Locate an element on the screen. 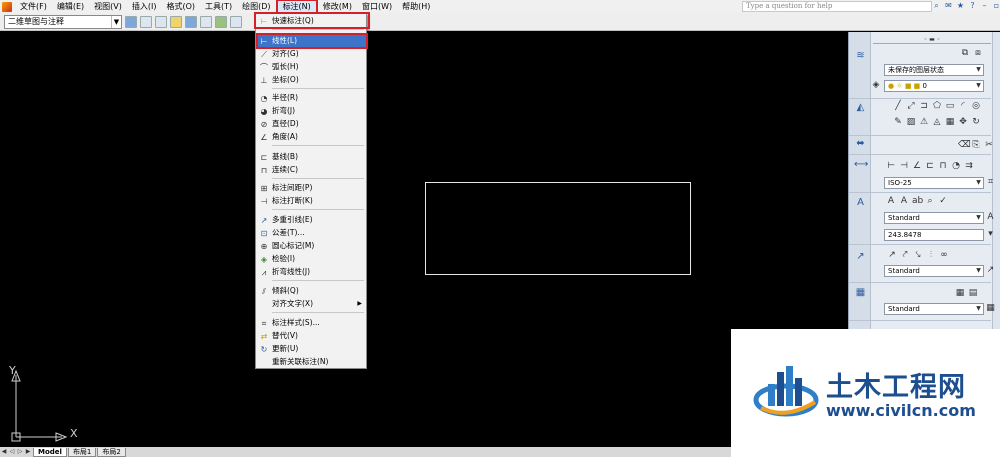 The height and width of the screenshot is (457, 1000). menu-item-radius: ◔ 半径(R) is located at coordinates (312, 98).